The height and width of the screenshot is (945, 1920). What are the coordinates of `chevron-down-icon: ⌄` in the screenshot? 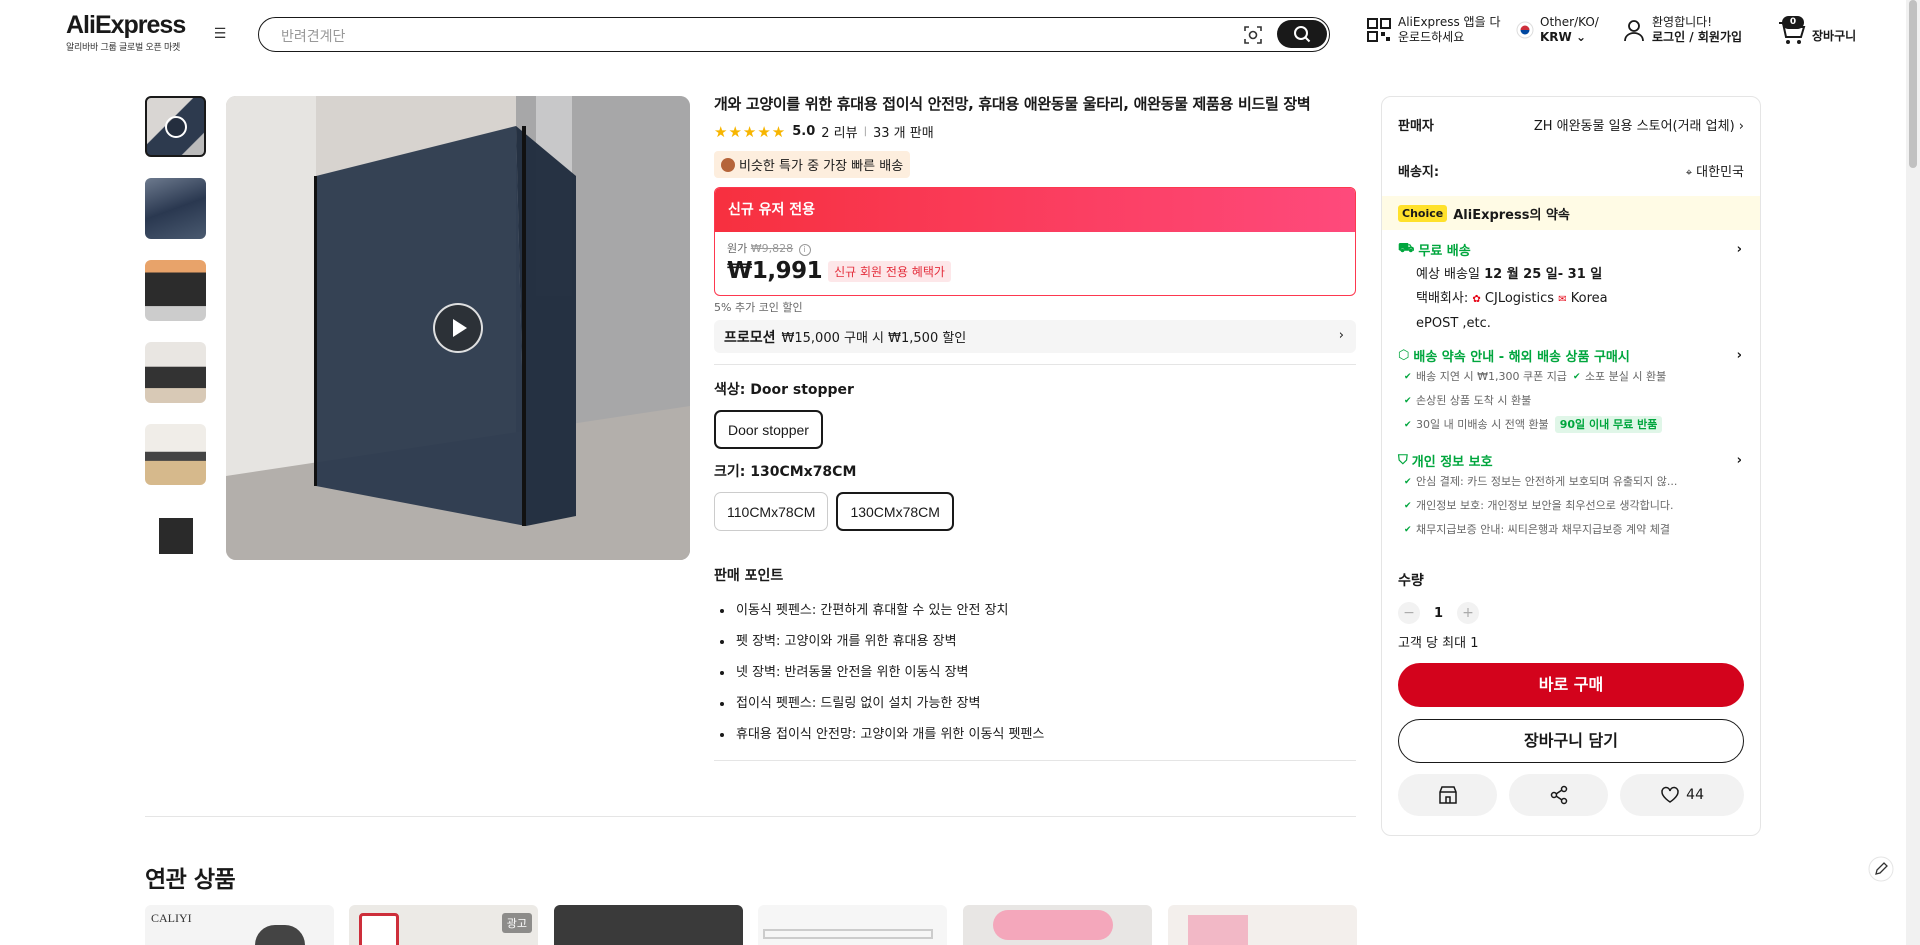 It's located at (1581, 37).